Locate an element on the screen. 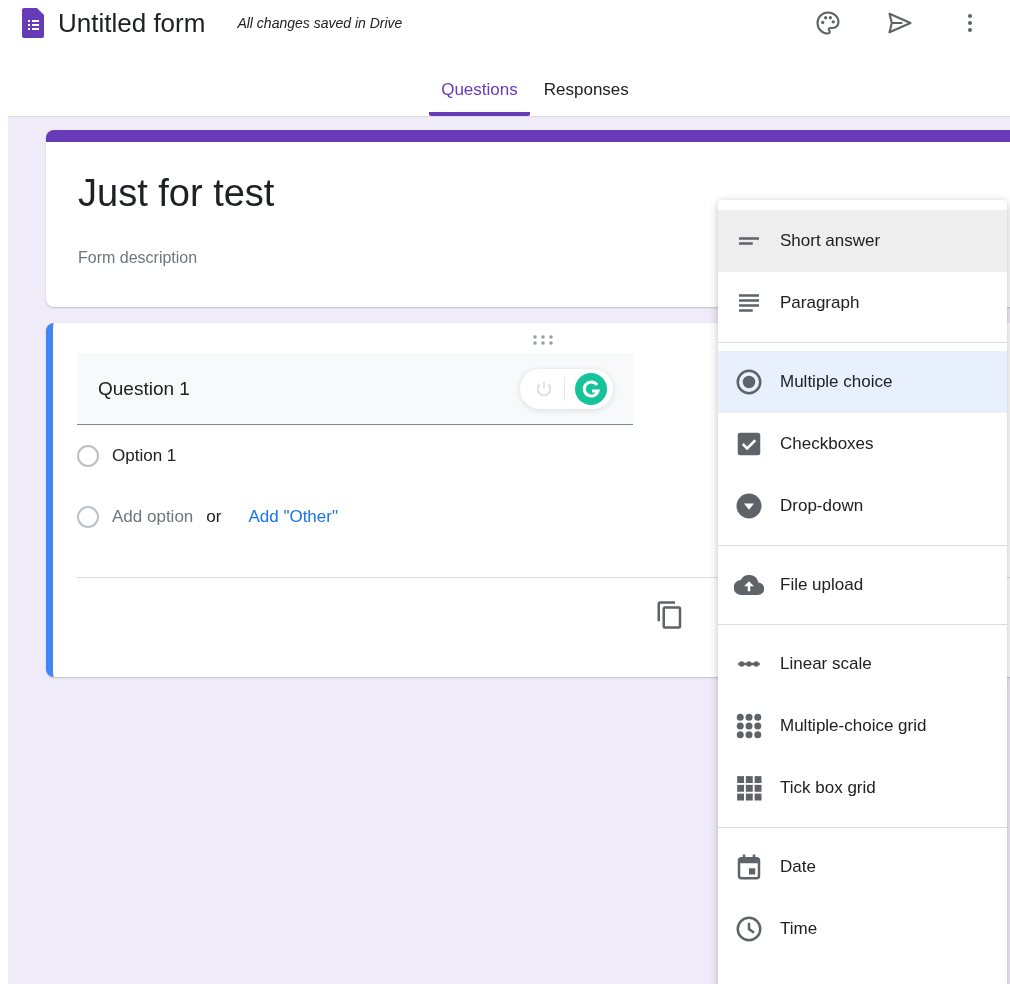 This screenshot has height=984, width=1010. clock-icon is located at coordinates (749, 929).